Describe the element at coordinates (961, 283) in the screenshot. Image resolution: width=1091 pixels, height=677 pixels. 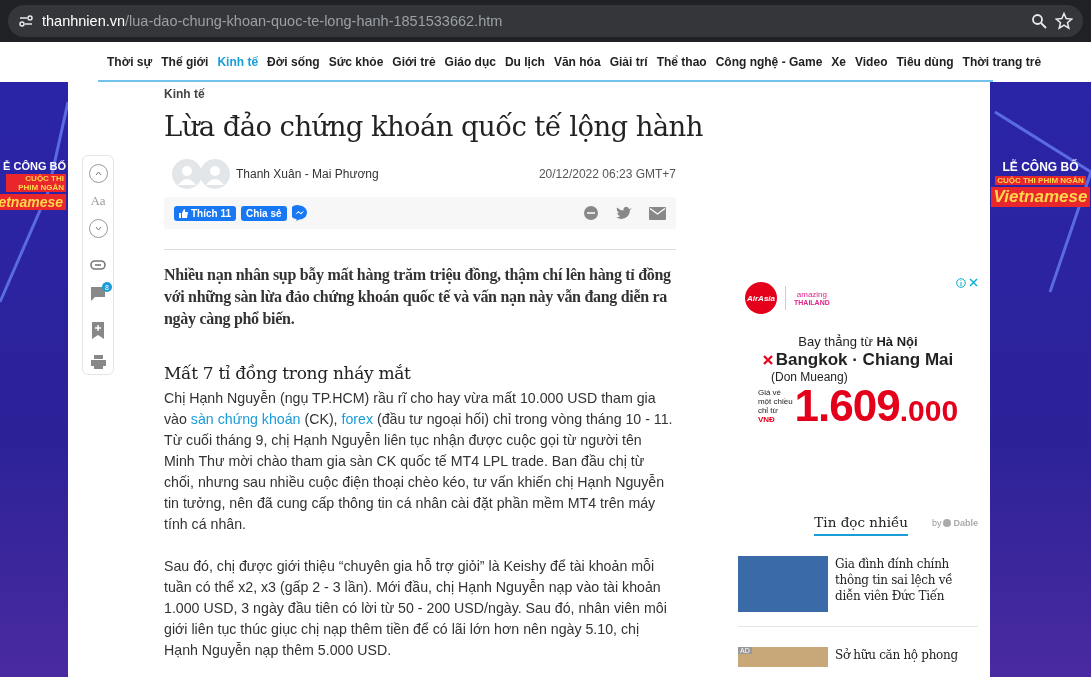
I see `info-icon` at that location.